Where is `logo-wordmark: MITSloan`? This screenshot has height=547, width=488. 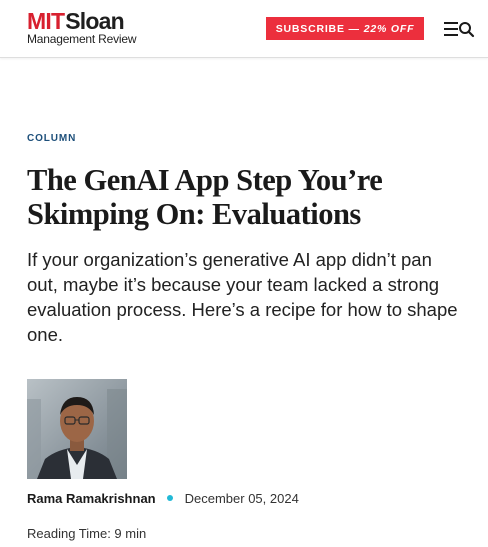
logo-wordmark: MITSloan is located at coordinates (81, 21).